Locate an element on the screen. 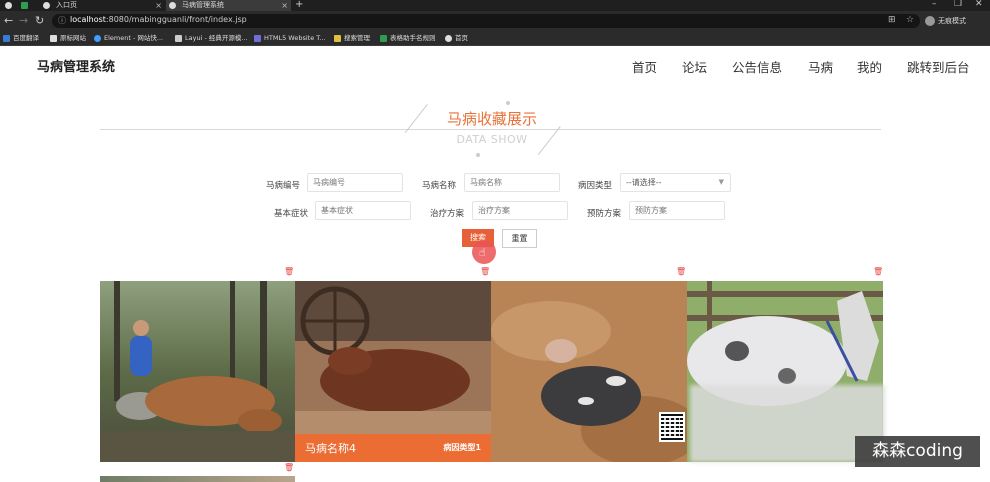 This screenshot has width=990, height=482. bookmark-item: 表格助手名规则 is located at coordinates (408, 38).